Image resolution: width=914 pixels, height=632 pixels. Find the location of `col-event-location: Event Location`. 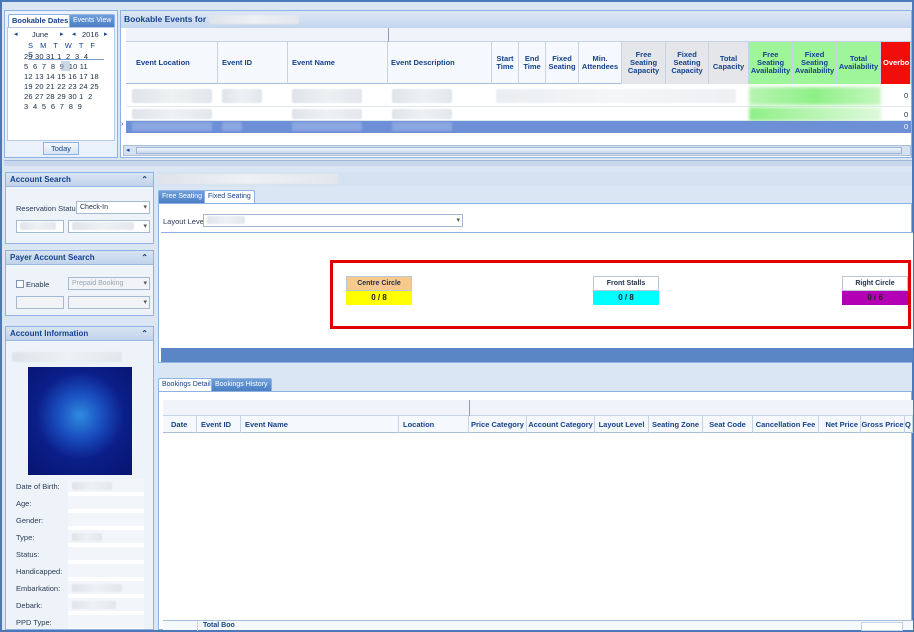

col-event-location: Event Location is located at coordinates (172, 63).